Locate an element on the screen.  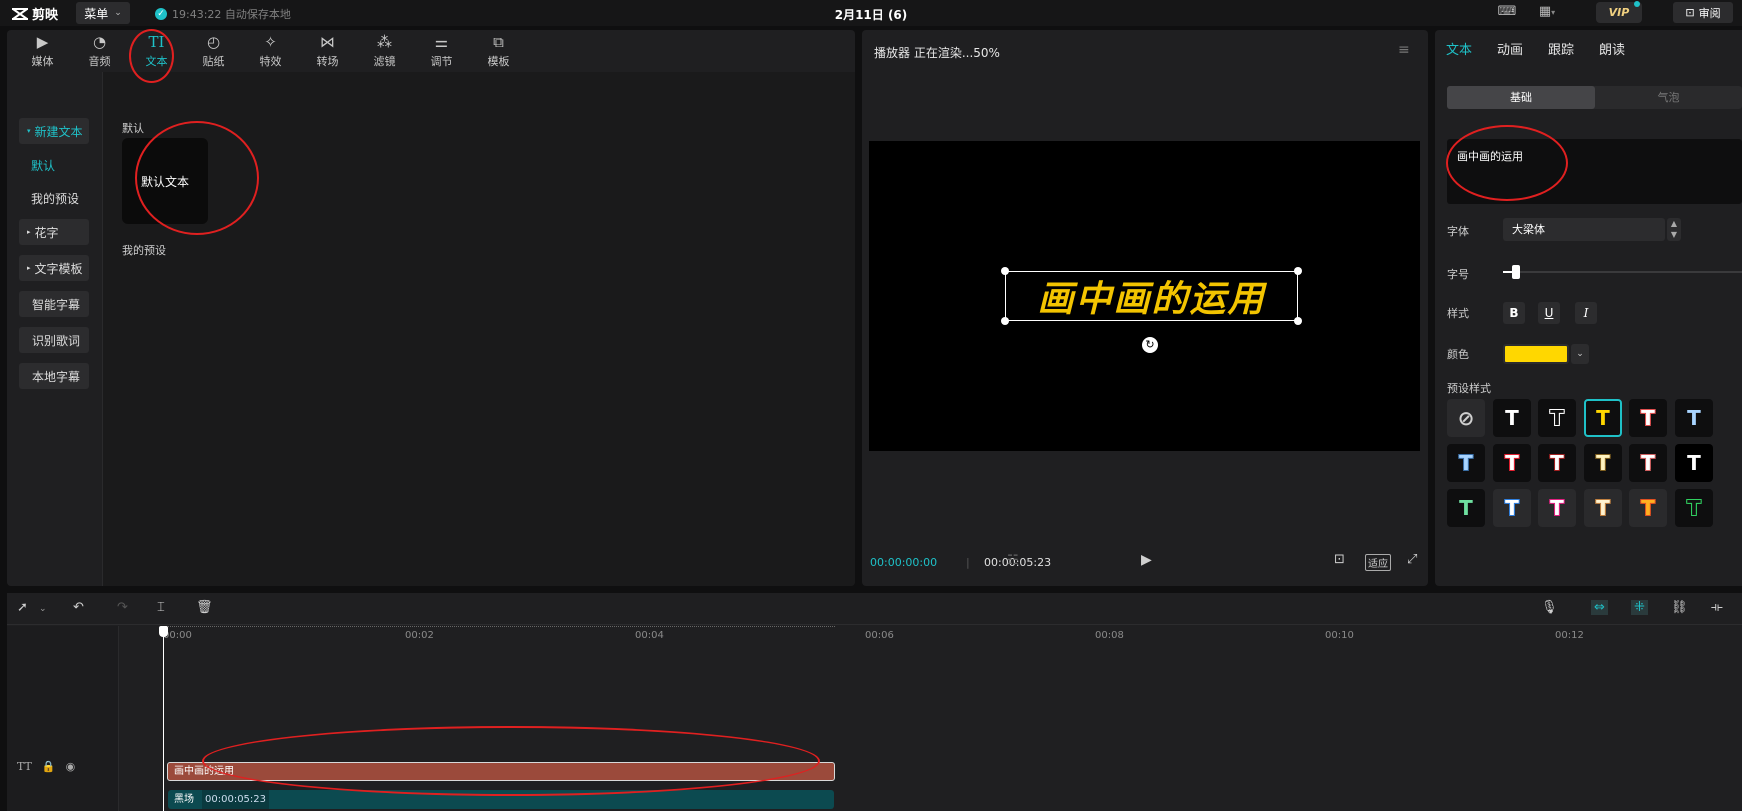
resize-handle-bottom-right is located at coordinates (1298, 321).